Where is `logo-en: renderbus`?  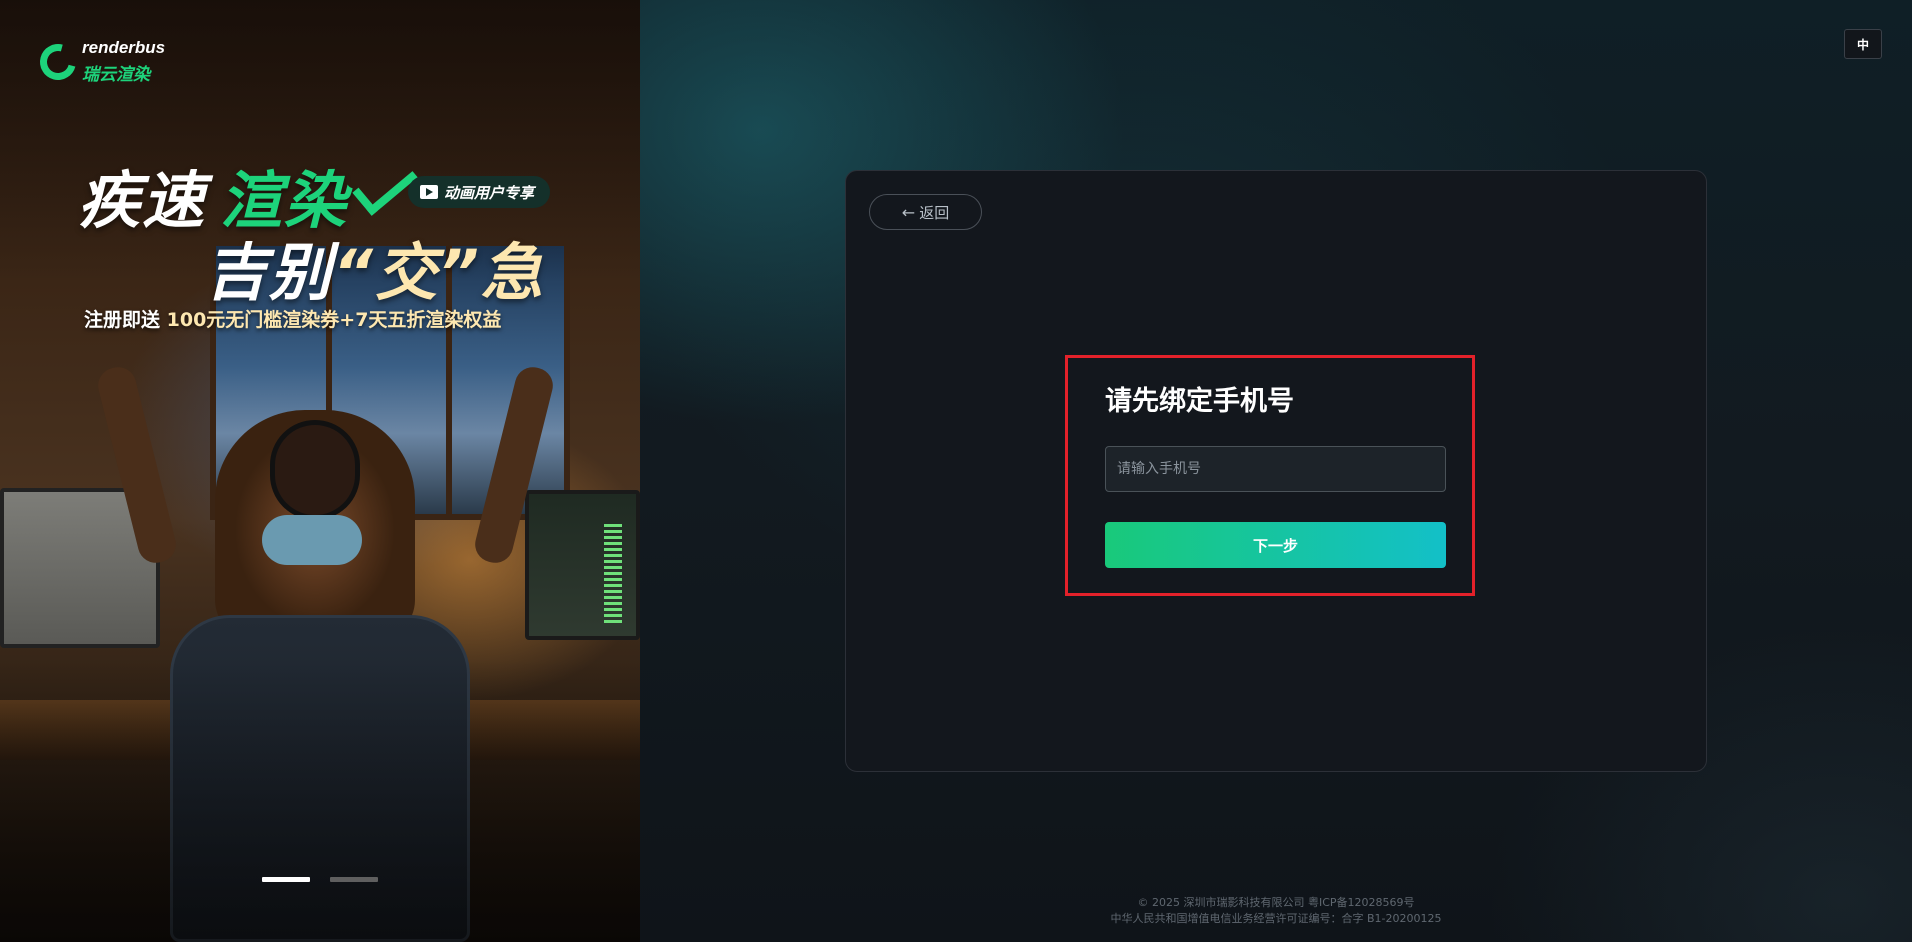
logo-en: renderbus is located at coordinates (124, 47).